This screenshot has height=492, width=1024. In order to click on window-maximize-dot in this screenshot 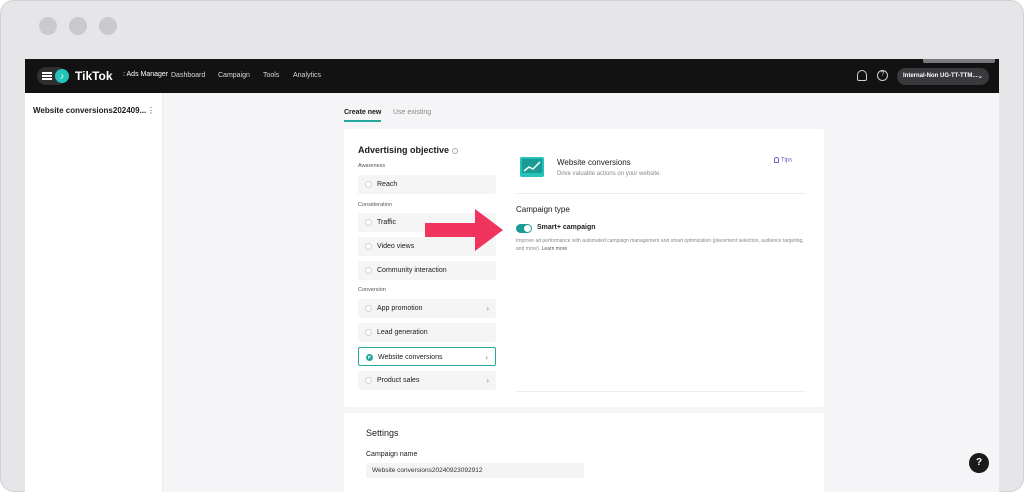, I will do `click(108, 26)`.